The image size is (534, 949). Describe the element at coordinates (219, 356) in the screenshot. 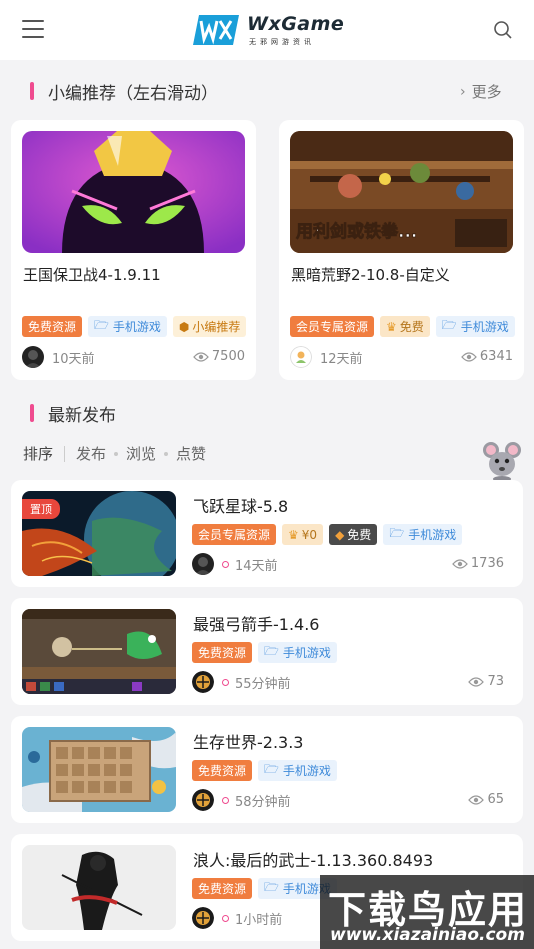

I see `view-count: 7500` at that location.